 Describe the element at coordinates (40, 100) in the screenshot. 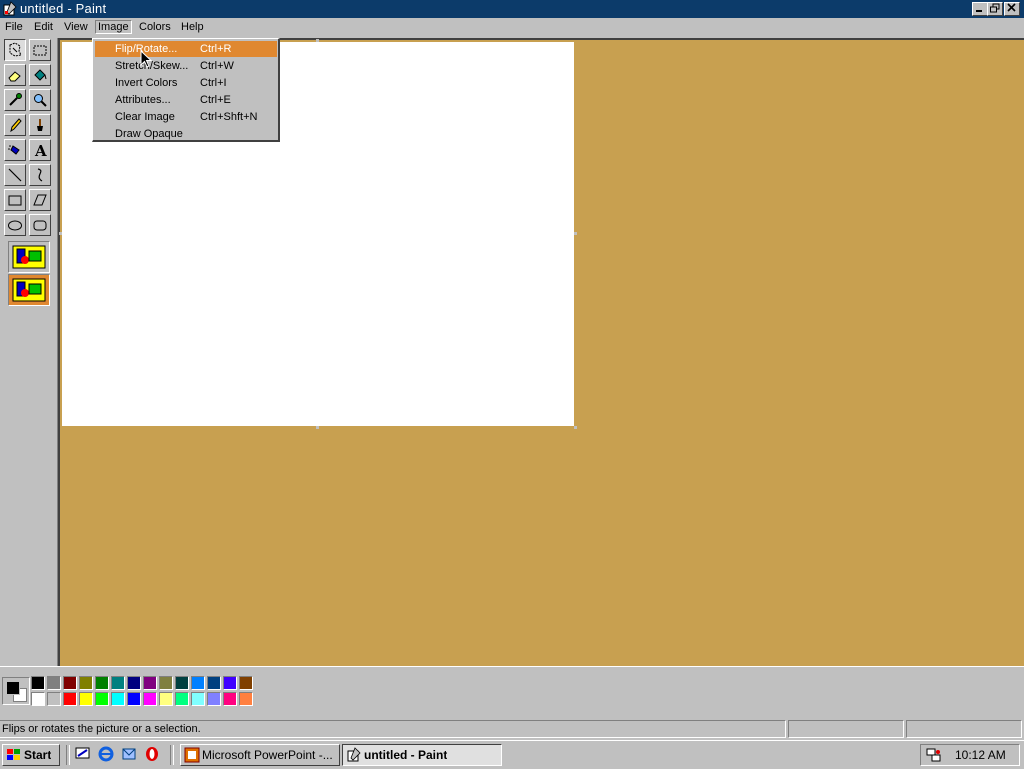

I see `tool-magnifier` at that location.